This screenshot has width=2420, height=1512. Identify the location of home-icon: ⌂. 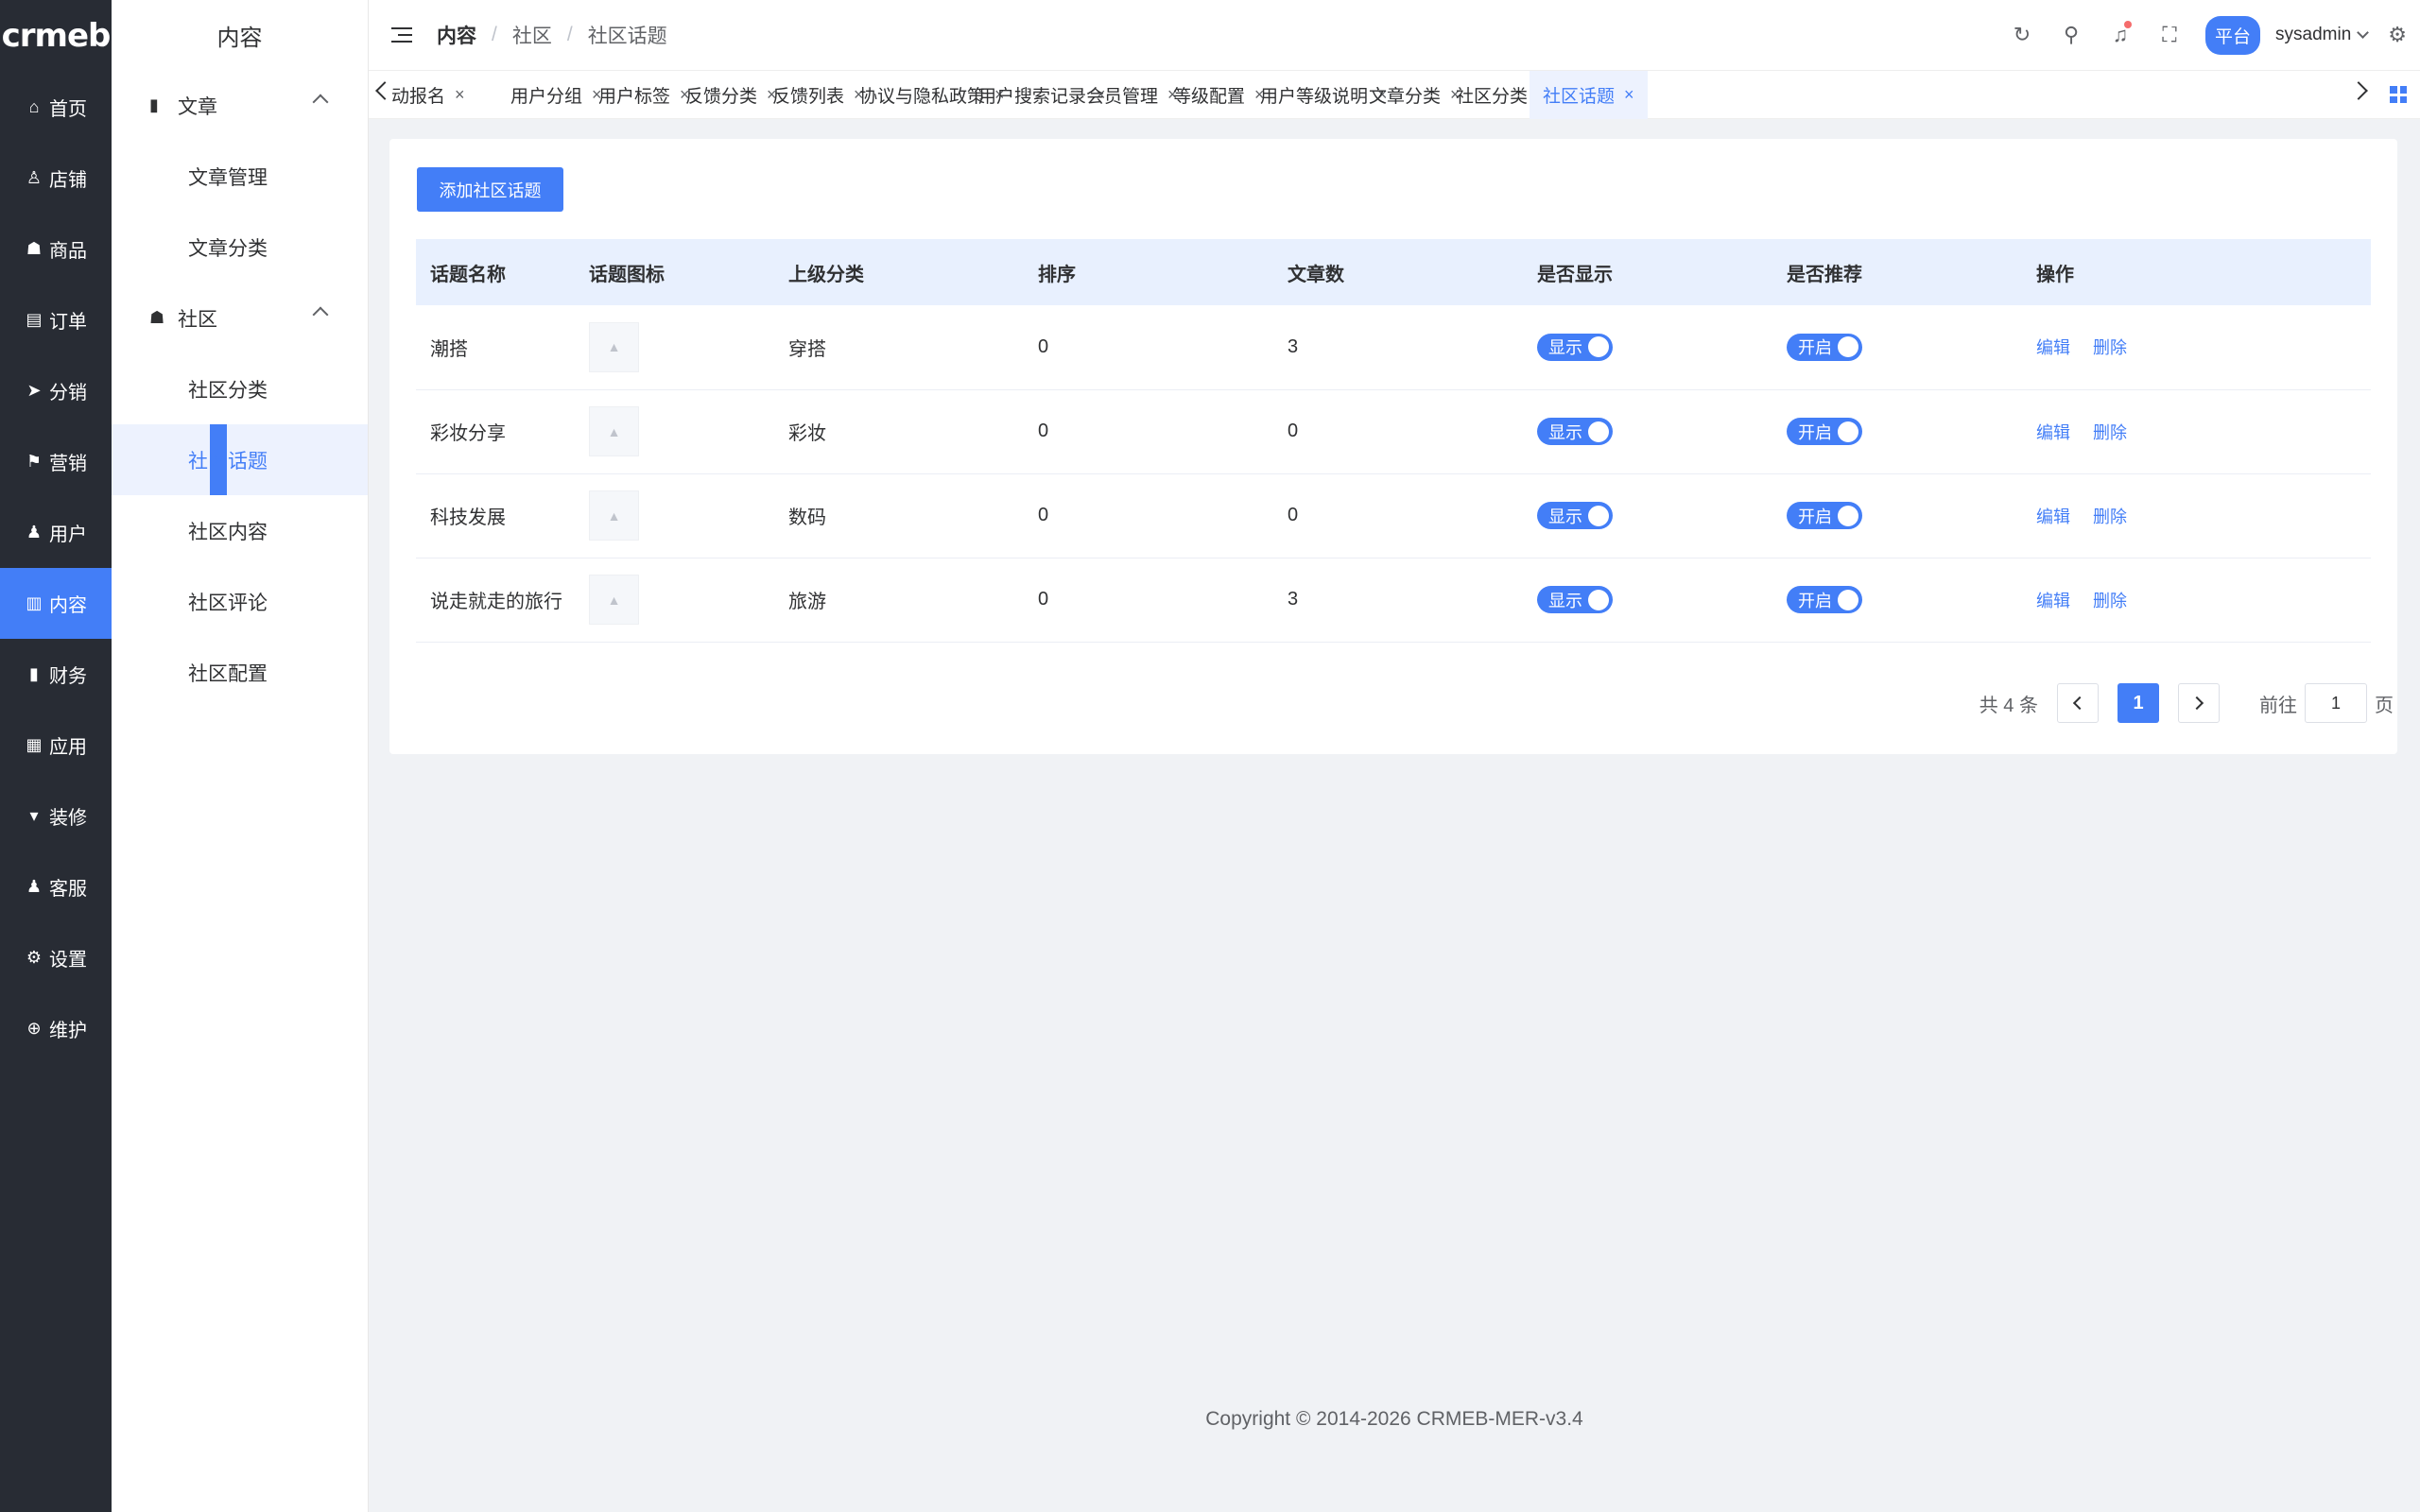
(34, 106).